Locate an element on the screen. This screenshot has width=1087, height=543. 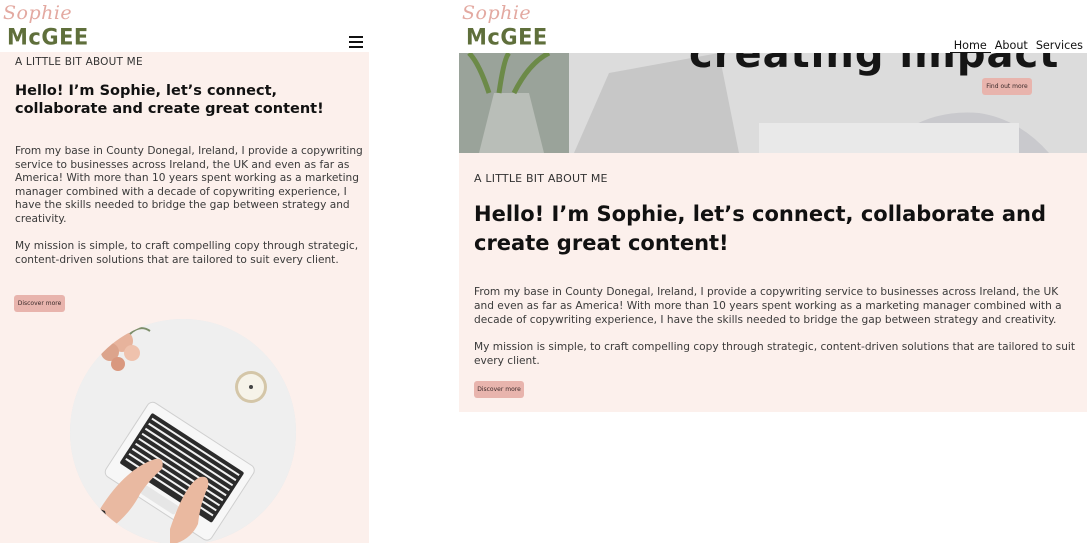
nav-home: Home is located at coordinates (970, 46).